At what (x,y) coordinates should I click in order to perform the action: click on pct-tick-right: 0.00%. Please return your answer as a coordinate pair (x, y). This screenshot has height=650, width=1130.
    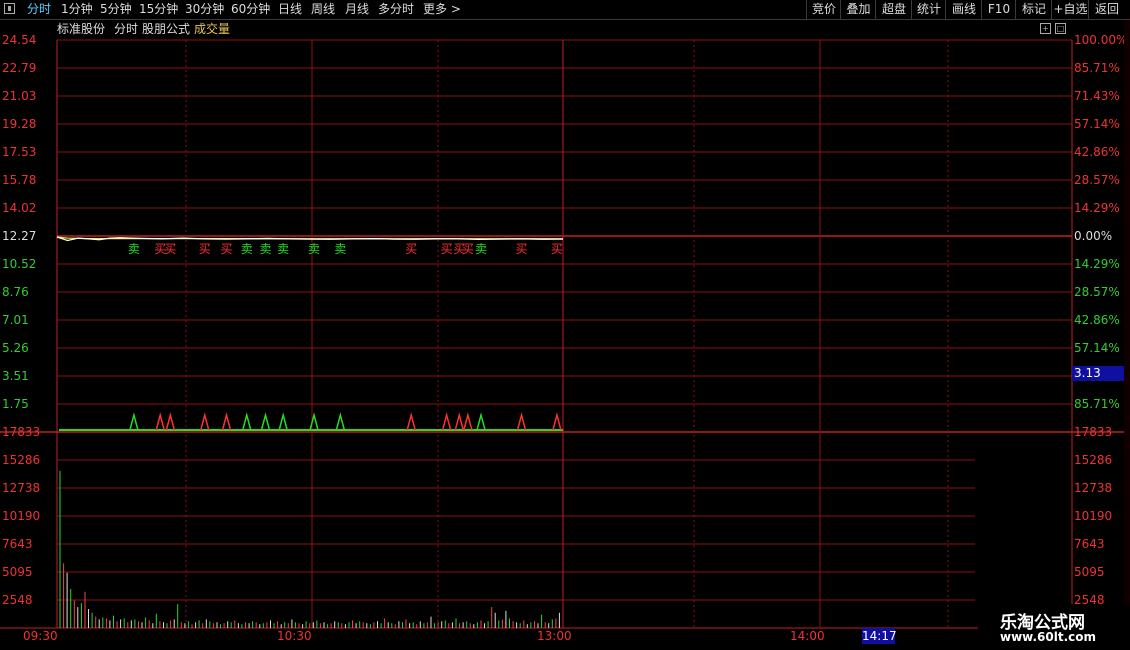
    Looking at the image, I should click on (1093, 236).